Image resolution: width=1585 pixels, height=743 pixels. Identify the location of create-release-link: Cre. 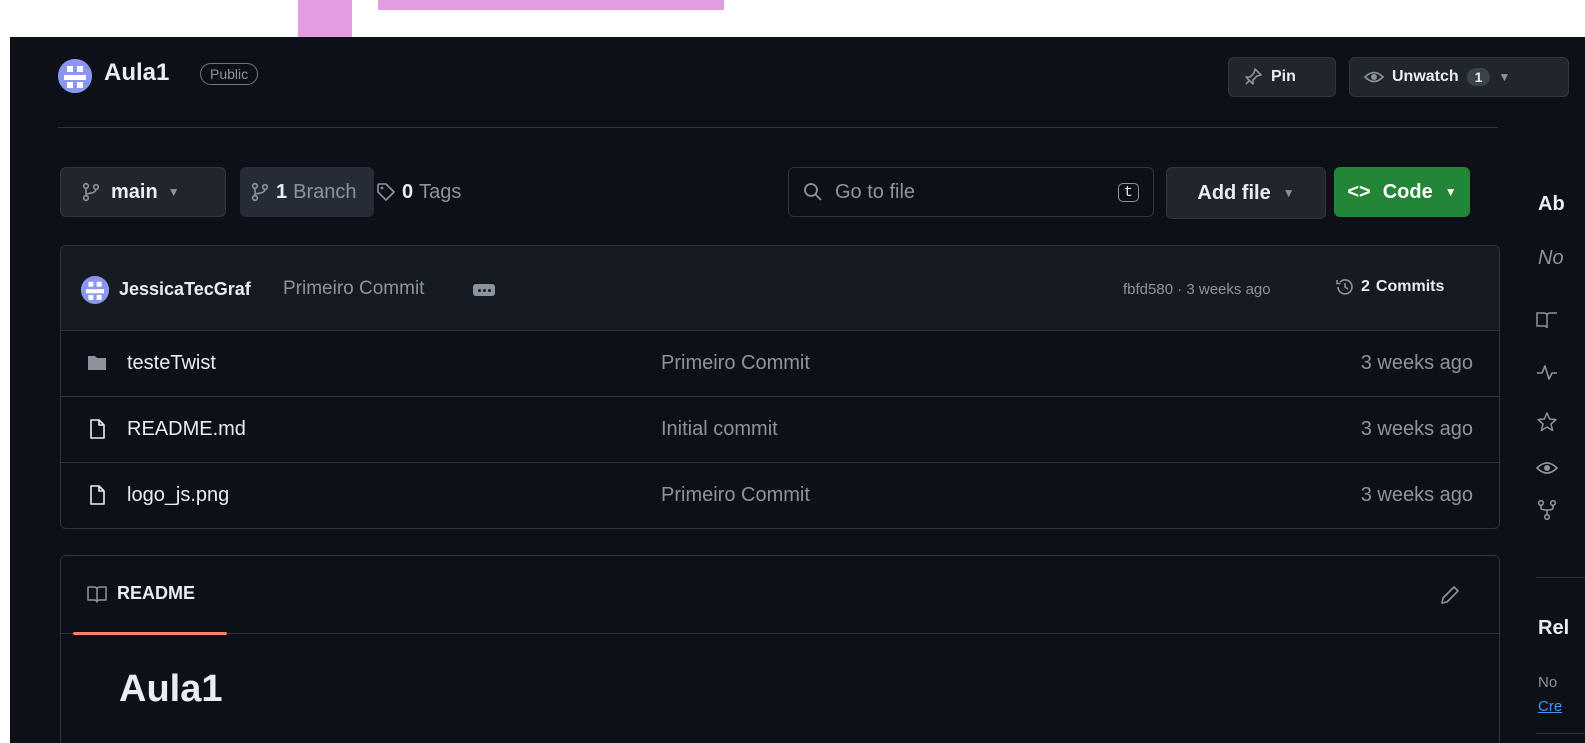
(1550, 706).